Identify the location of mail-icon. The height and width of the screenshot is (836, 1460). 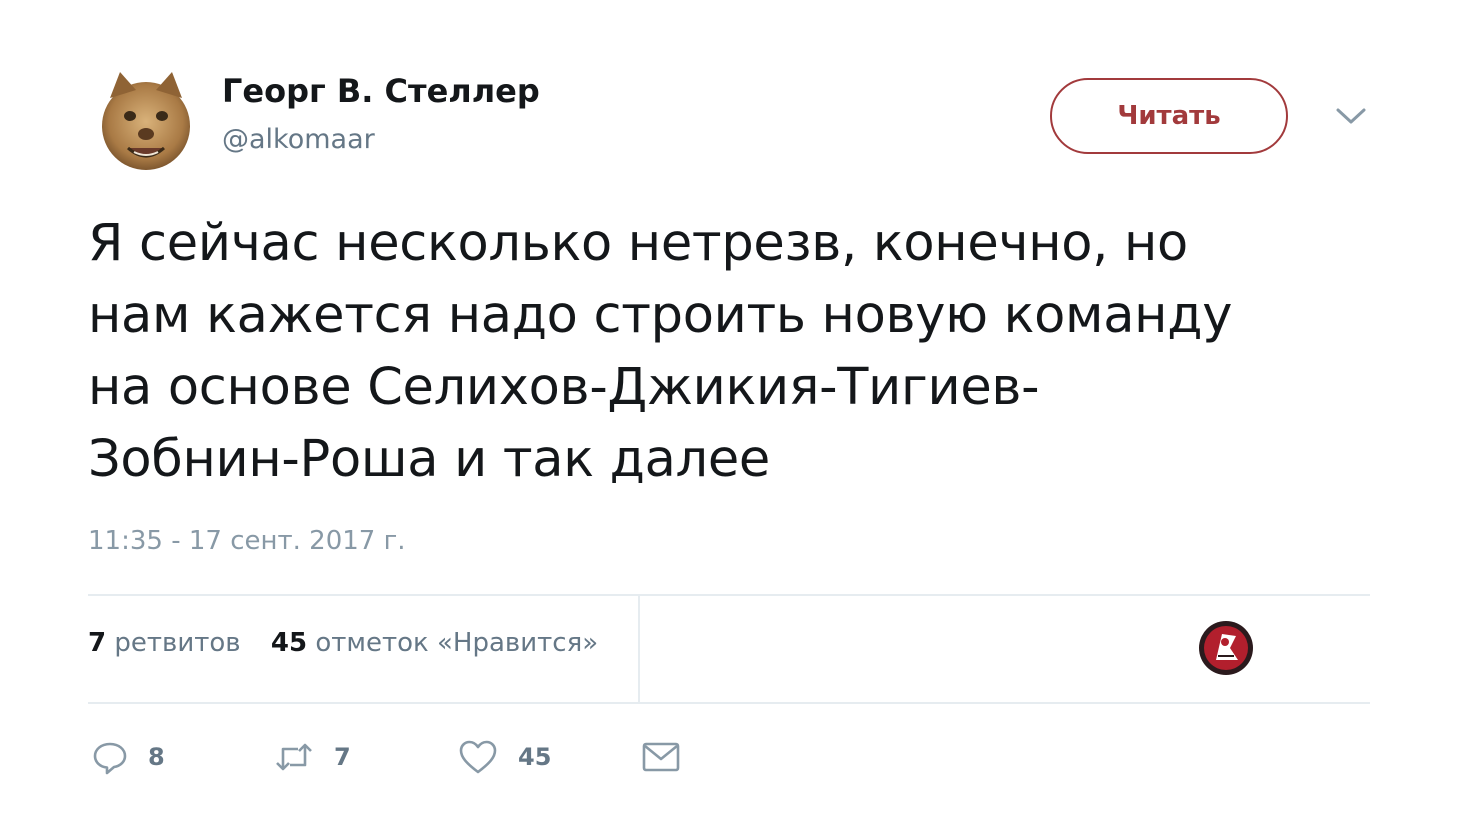
(661, 757).